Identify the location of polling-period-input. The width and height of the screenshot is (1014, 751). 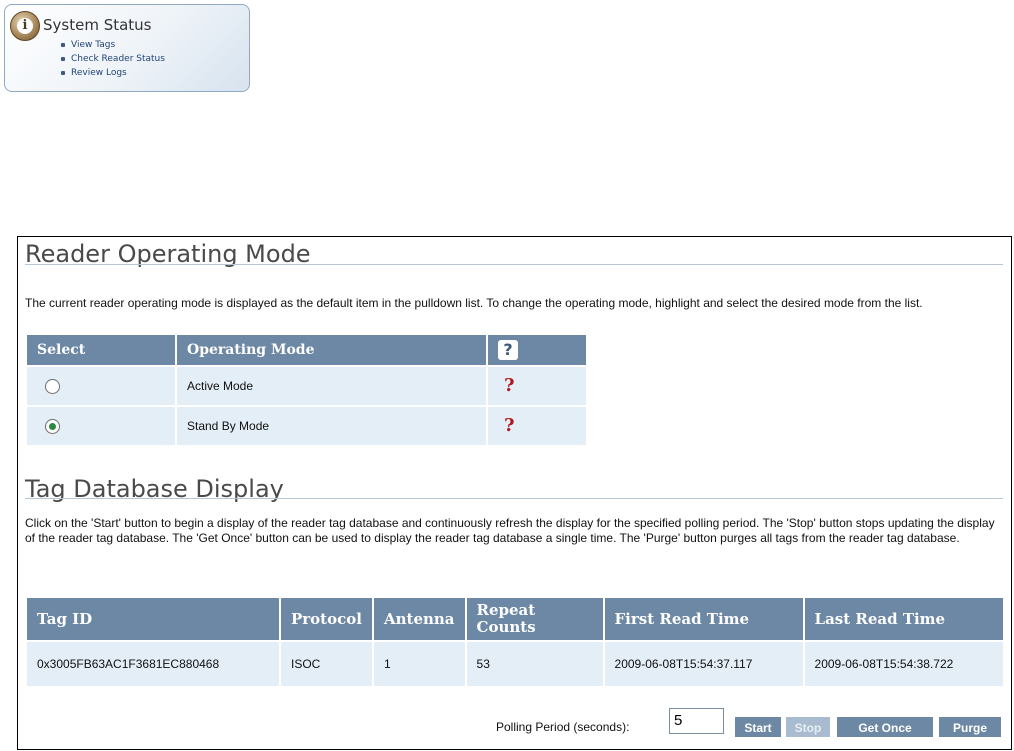
(696, 721).